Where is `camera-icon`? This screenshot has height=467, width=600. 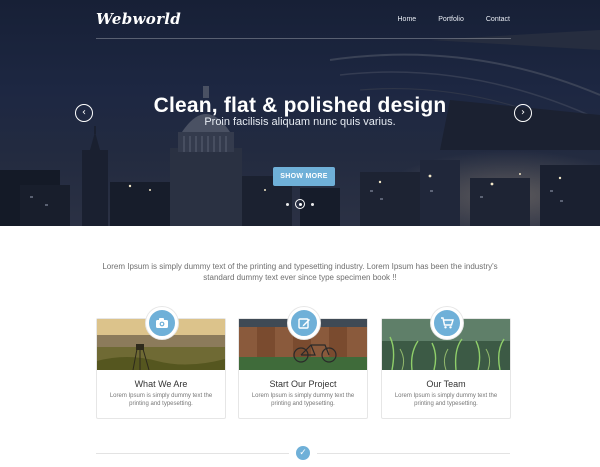 camera-icon is located at coordinates (162, 323).